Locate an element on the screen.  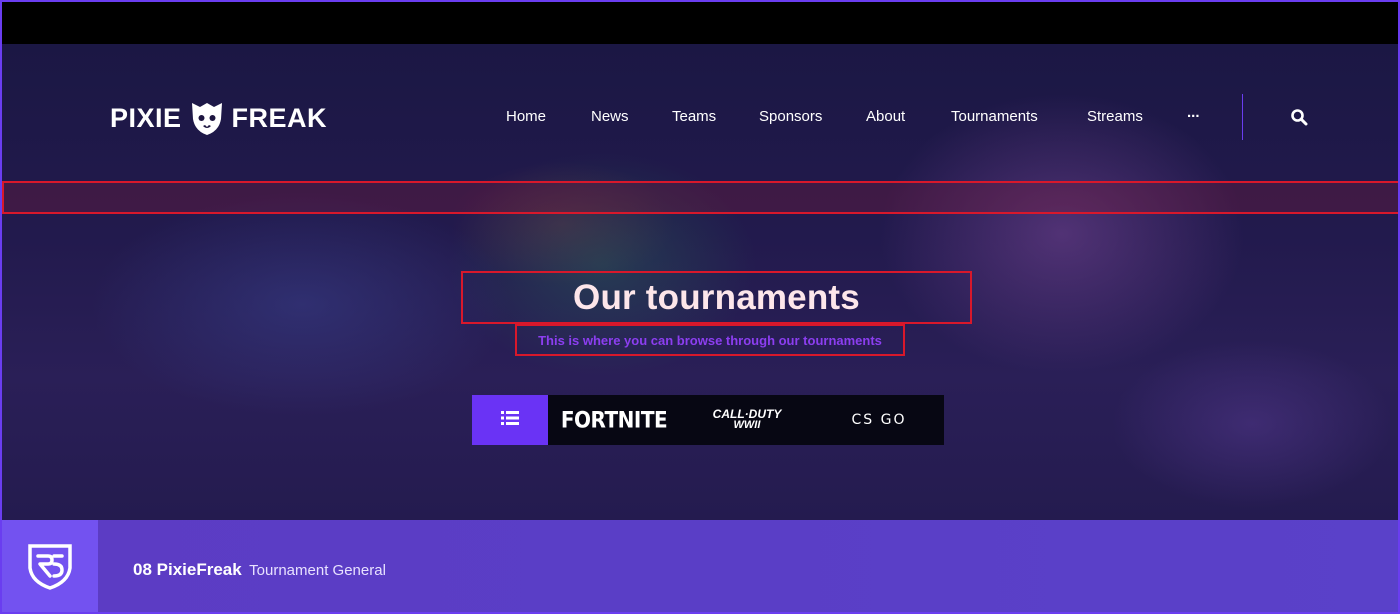
nav-item-sponsors: Sponsors is located at coordinates (790, 117).